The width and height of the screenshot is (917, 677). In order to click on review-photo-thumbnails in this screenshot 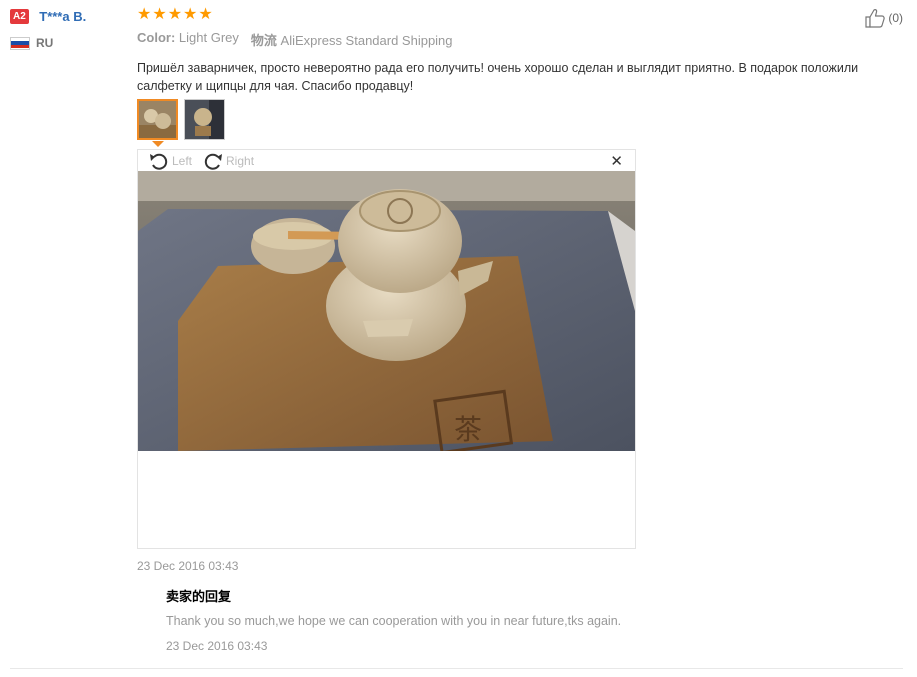, I will do `click(181, 119)`.